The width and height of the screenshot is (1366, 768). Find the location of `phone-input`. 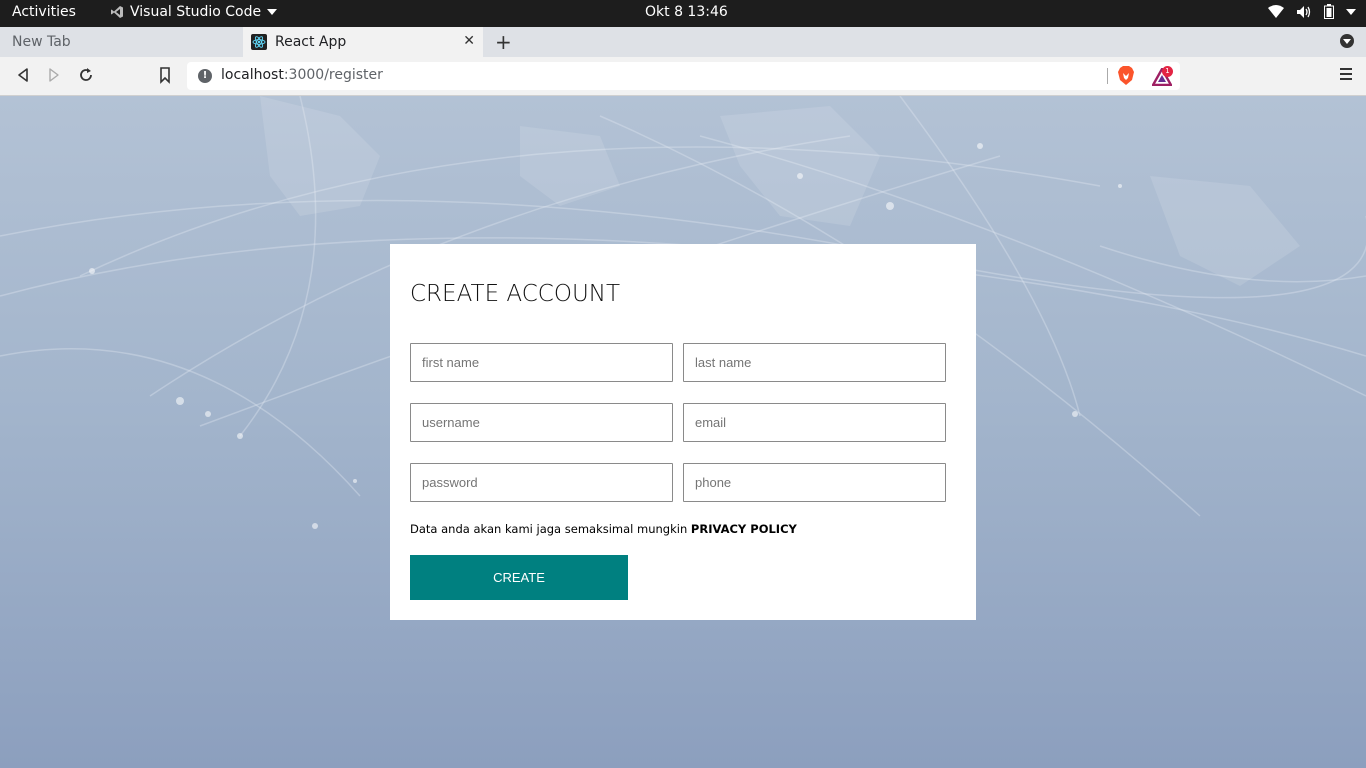

phone-input is located at coordinates (814, 482).